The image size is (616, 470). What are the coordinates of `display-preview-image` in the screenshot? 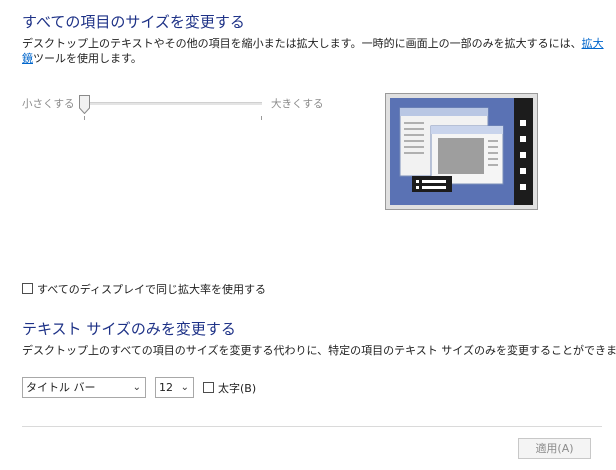 It's located at (461, 151).